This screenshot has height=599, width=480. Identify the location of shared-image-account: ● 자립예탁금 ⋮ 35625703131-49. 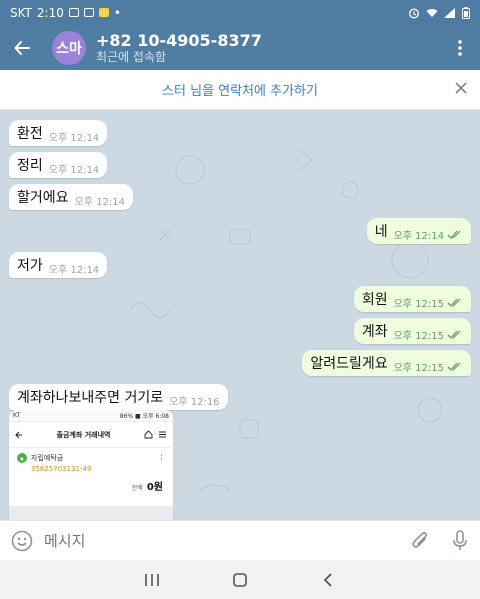
(91, 463).